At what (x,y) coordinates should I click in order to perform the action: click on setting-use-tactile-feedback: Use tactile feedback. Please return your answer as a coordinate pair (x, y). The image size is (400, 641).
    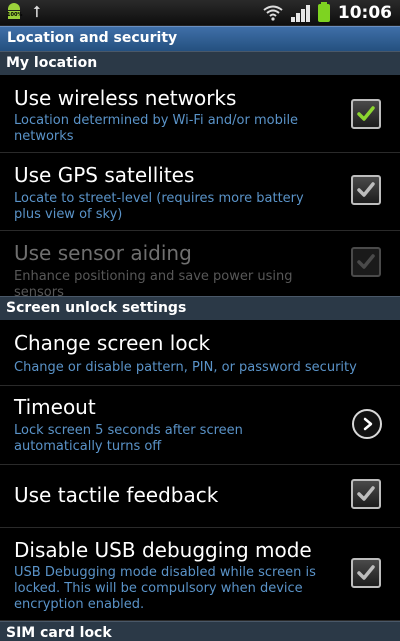
    Looking at the image, I should click on (200, 496).